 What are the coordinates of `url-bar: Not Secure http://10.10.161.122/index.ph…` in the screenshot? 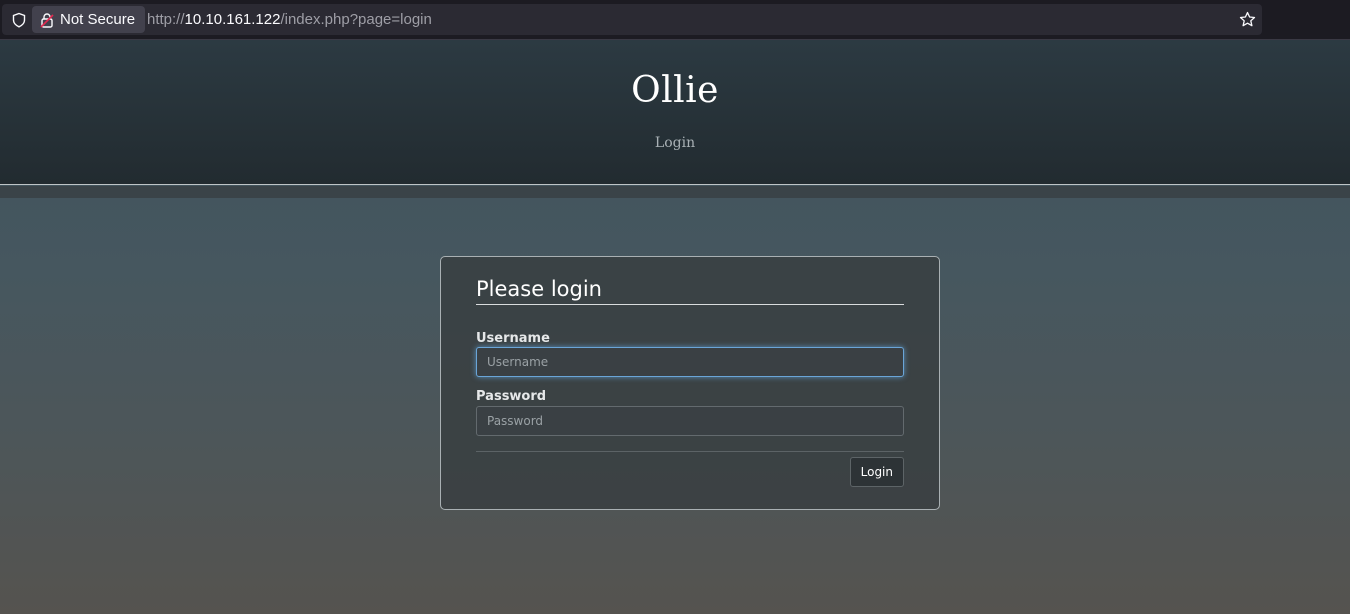 It's located at (632, 19).